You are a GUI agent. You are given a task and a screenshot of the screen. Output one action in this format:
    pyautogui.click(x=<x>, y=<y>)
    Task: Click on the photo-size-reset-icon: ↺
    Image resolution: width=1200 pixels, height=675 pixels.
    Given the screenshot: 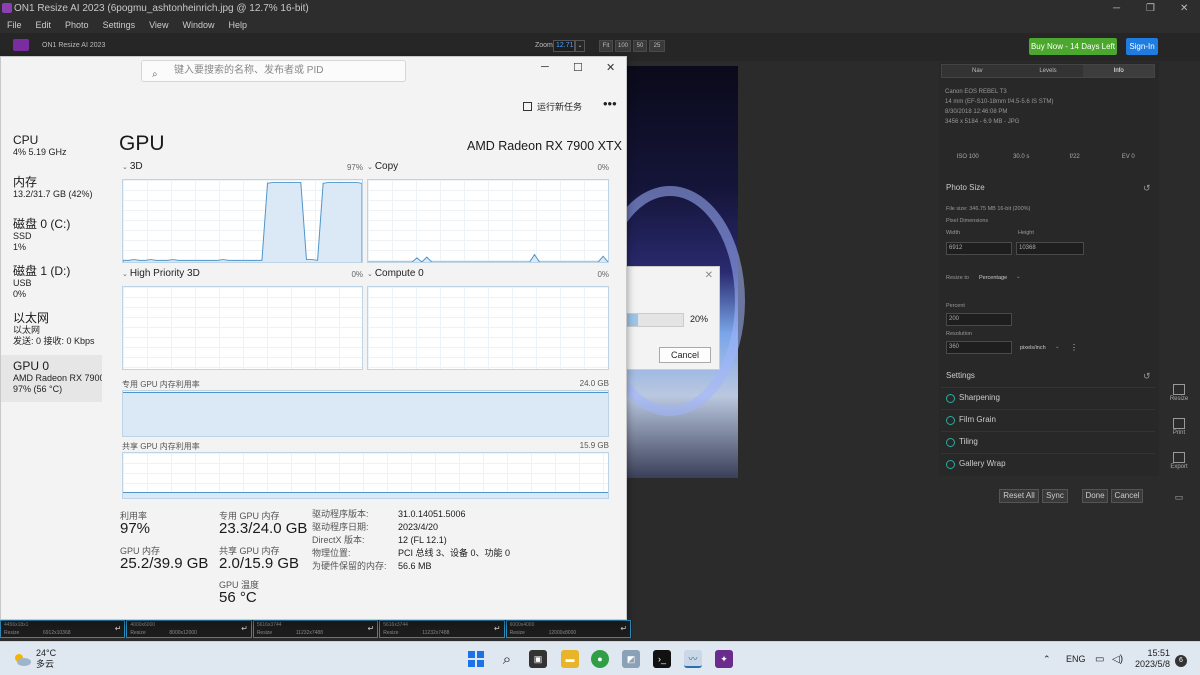 What is the action you would take?
    pyautogui.click(x=1147, y=188)
    